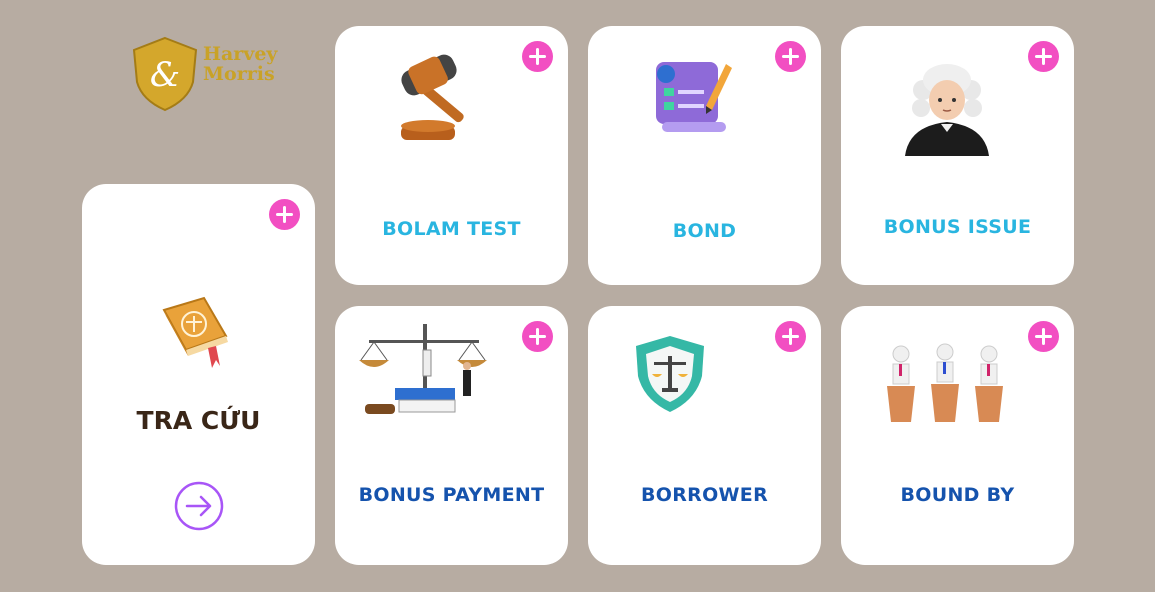 This screenshot has height=592, width=1155. What do you see at coordinates (423, 369) in the screenshot?
I see `scales-of-justice-icon` at bounding box center [423, 369].